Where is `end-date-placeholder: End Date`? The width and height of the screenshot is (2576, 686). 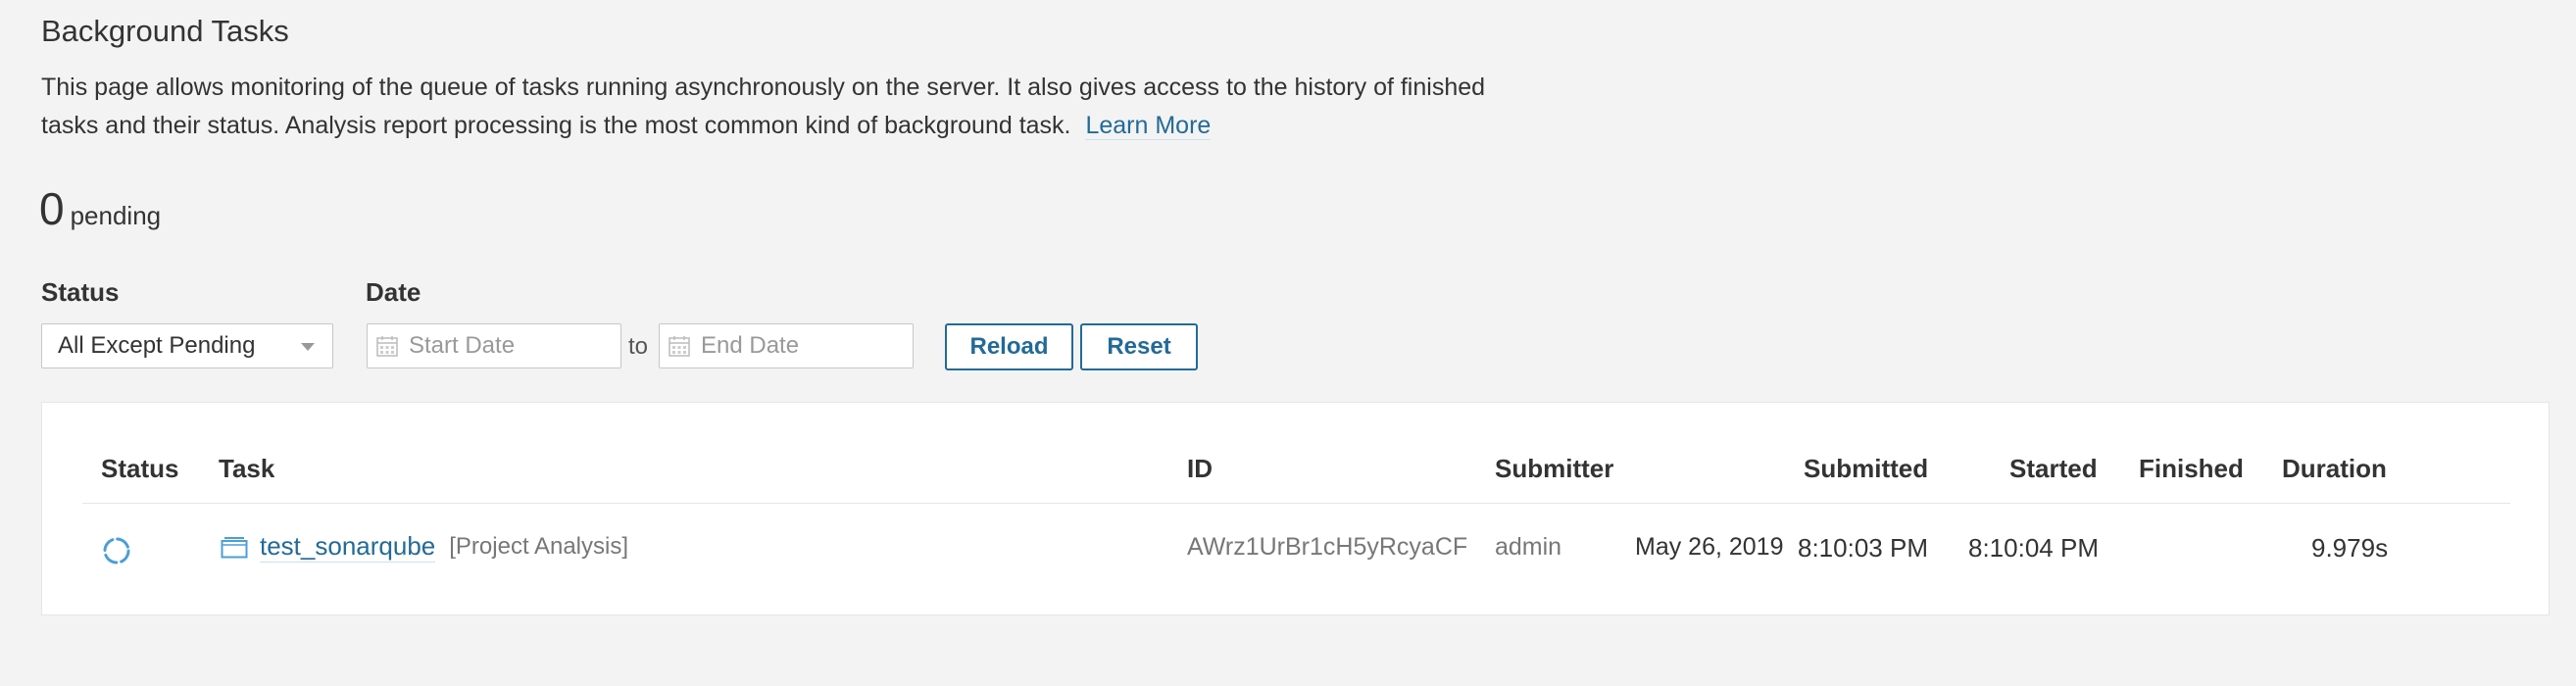 end-date-placeholder: End Date is located at coordinates (750, 345).